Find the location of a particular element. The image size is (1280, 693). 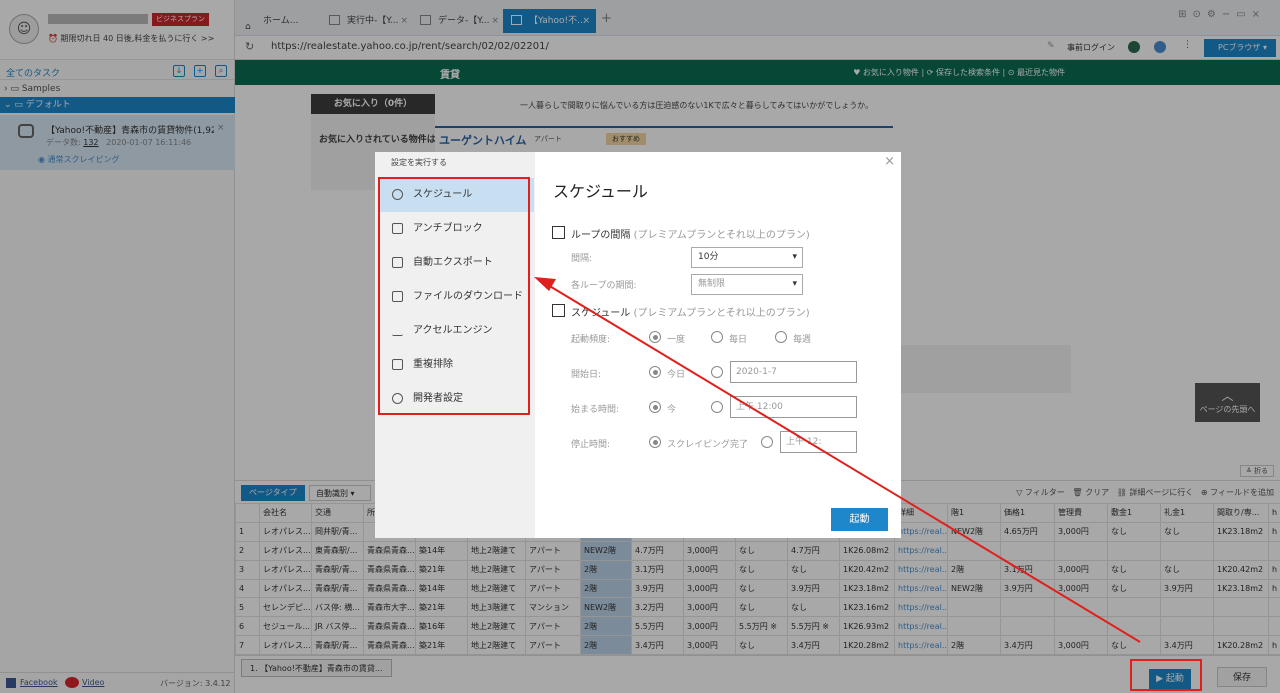

annotation-box-menu is located at coordinates (454, 296).